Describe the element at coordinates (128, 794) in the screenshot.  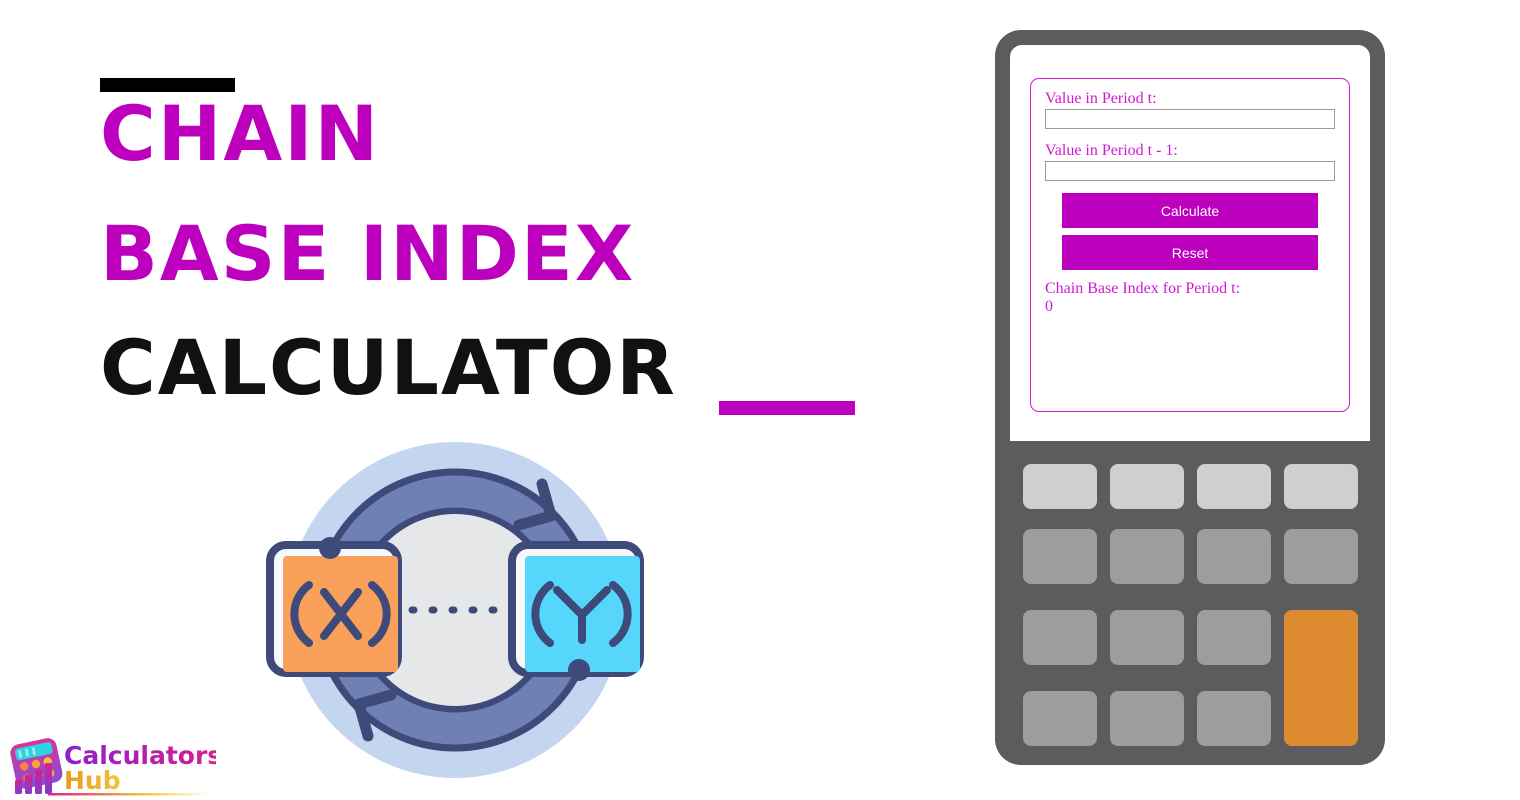
I see `brand-underline` at that location.